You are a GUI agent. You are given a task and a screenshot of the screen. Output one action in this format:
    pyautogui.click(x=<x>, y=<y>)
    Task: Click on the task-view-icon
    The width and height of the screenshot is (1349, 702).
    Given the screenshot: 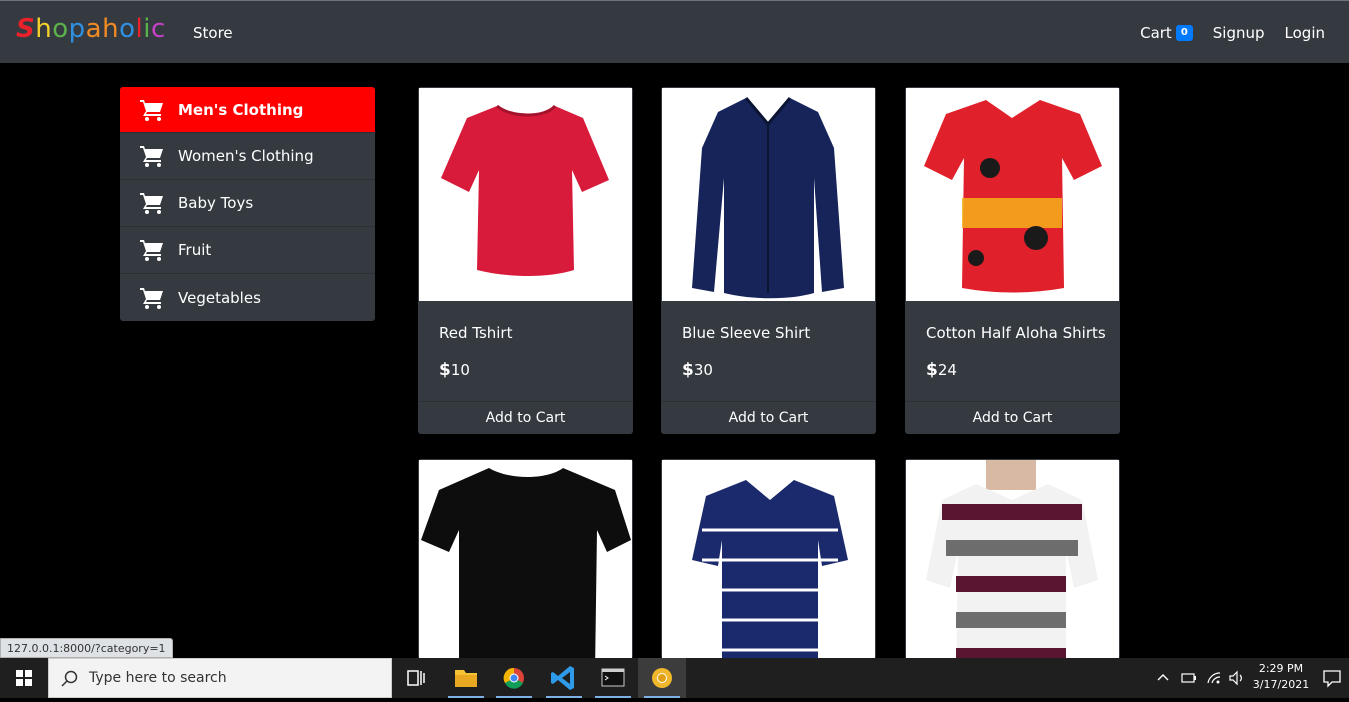 What is the action you would take?
    pyautogui.click(x=416, y=678)
    